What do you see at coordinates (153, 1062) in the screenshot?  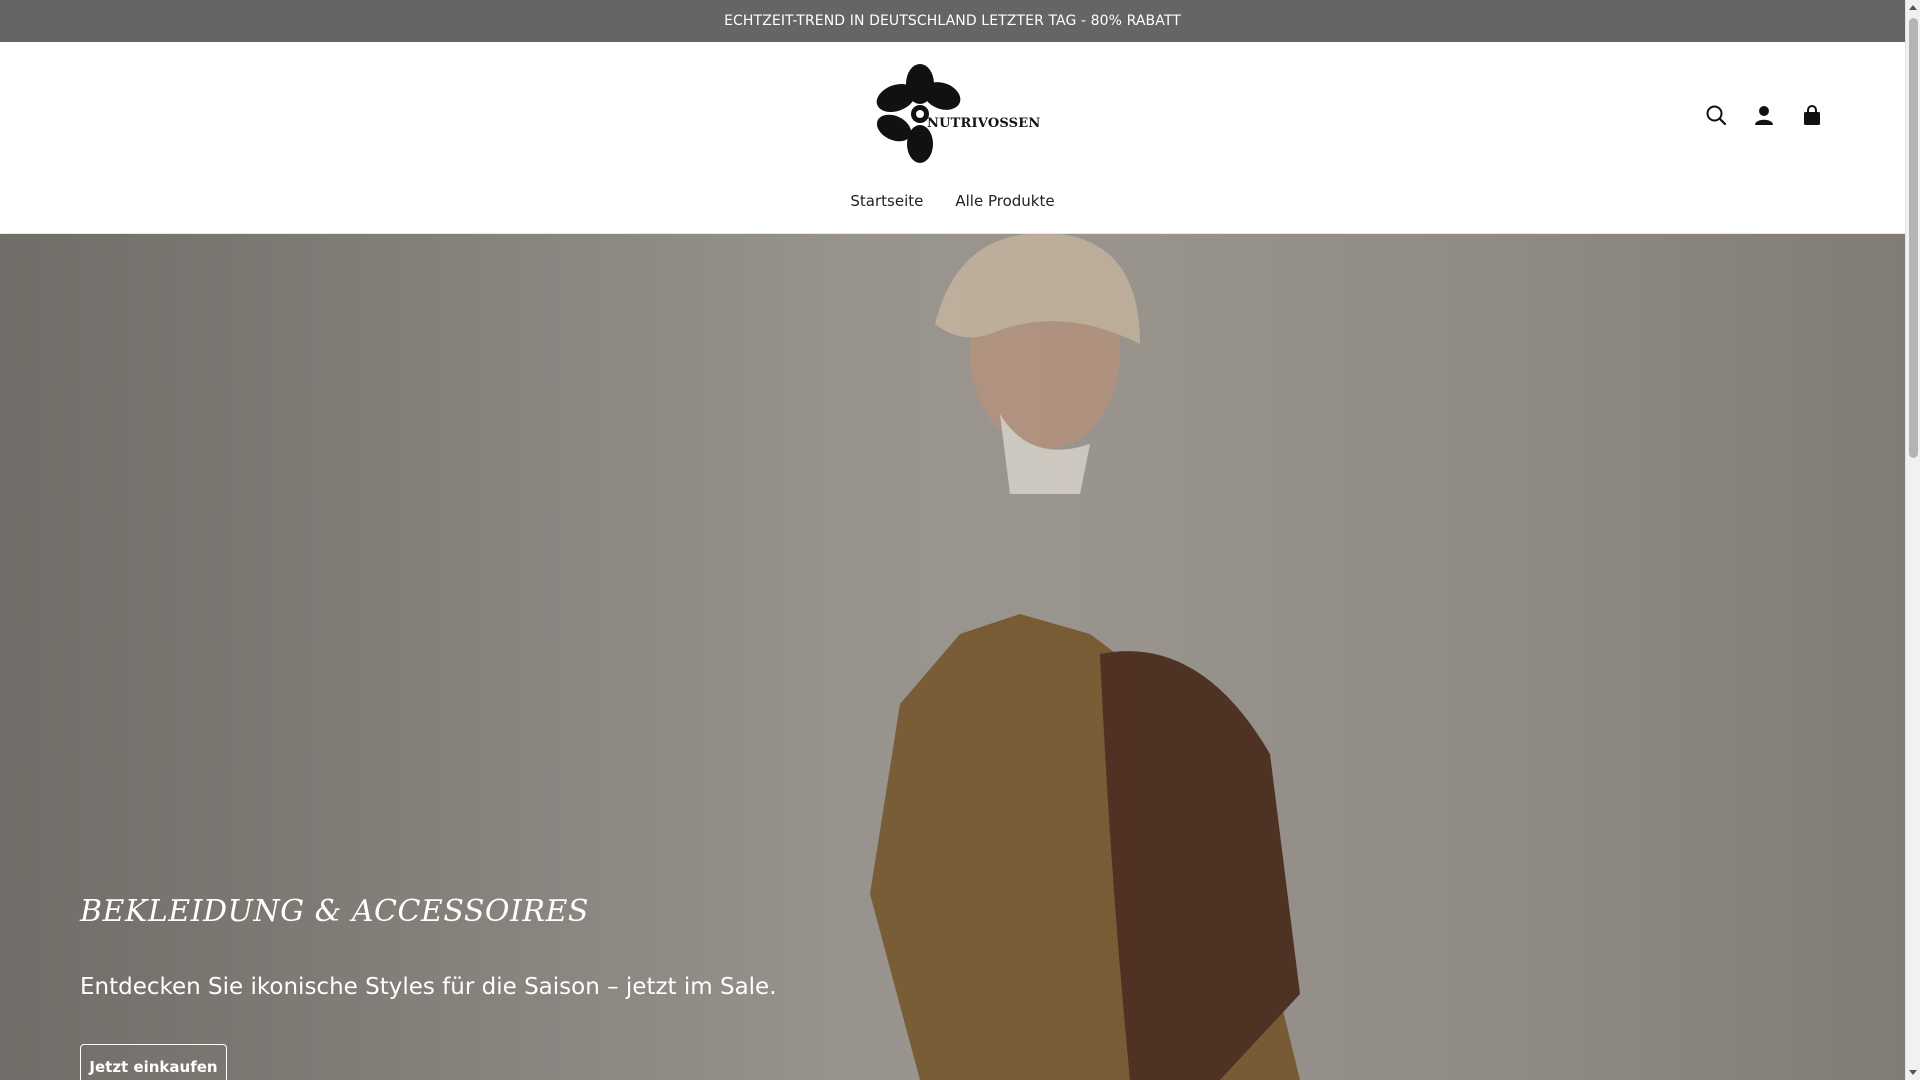 I see `shop-now-button: Jetzt einkaufen` at bounding box center [153, 1062].